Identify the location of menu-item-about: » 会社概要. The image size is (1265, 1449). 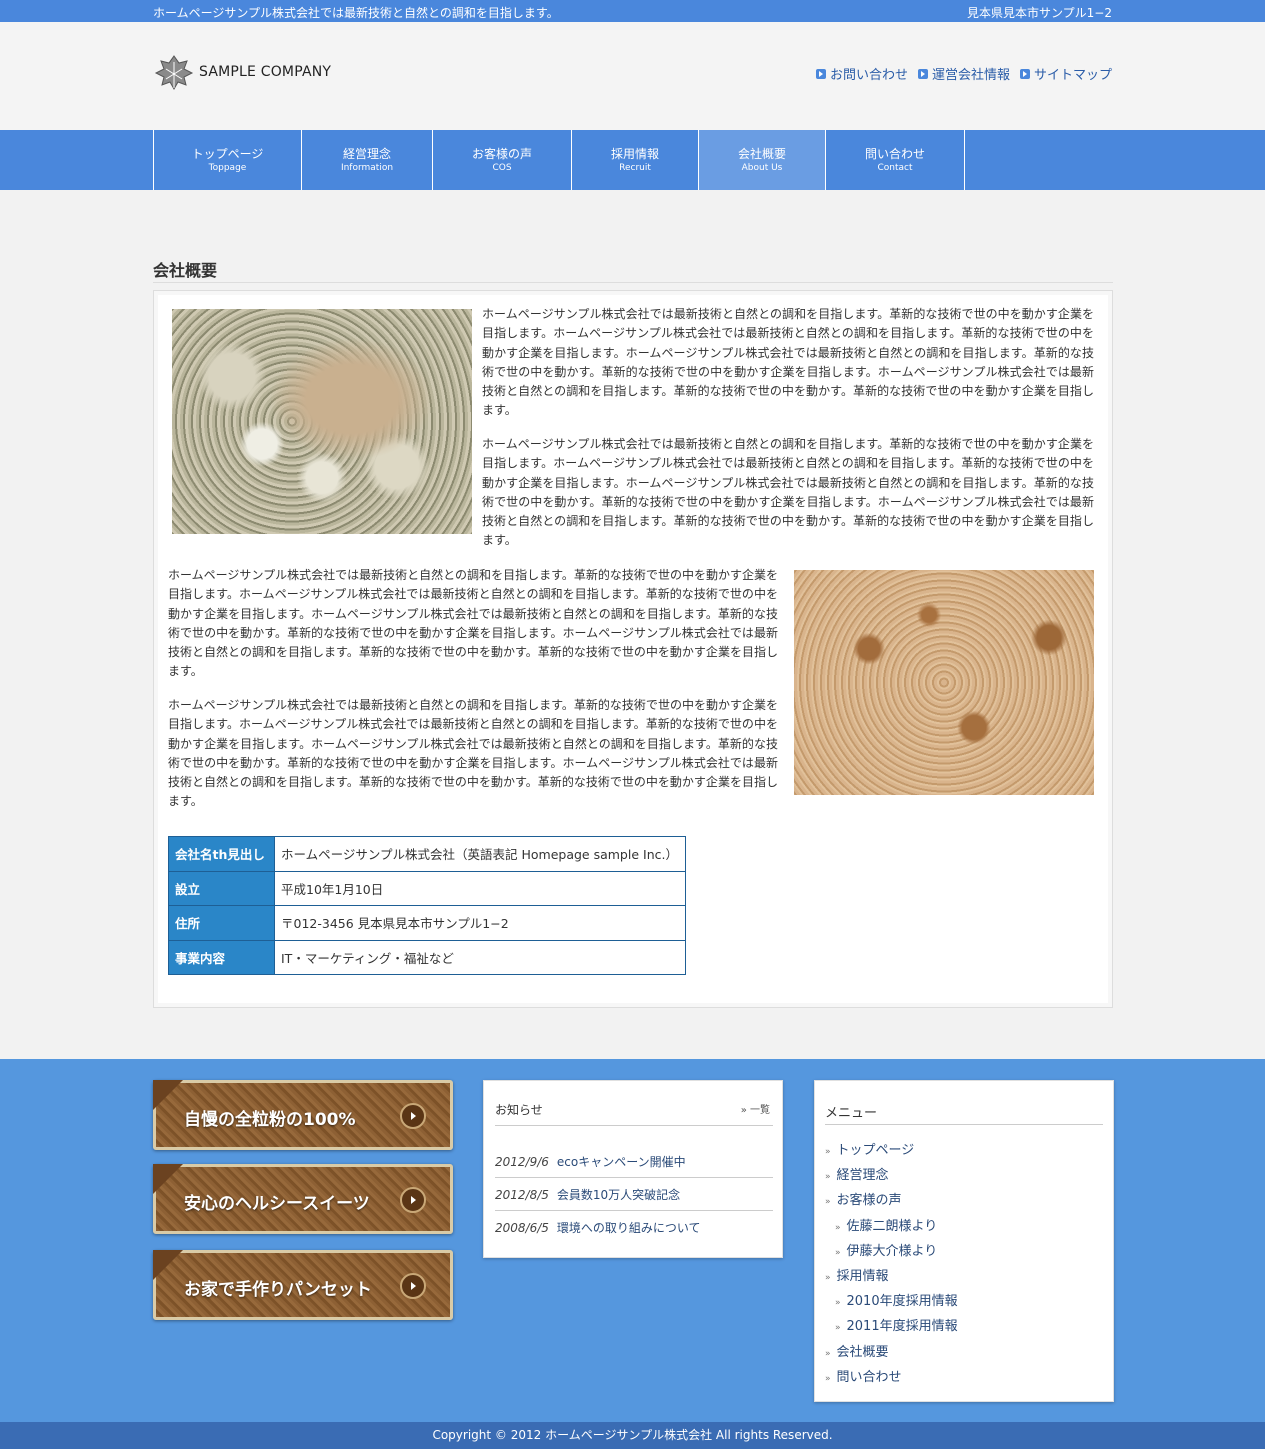
(857, 1350).